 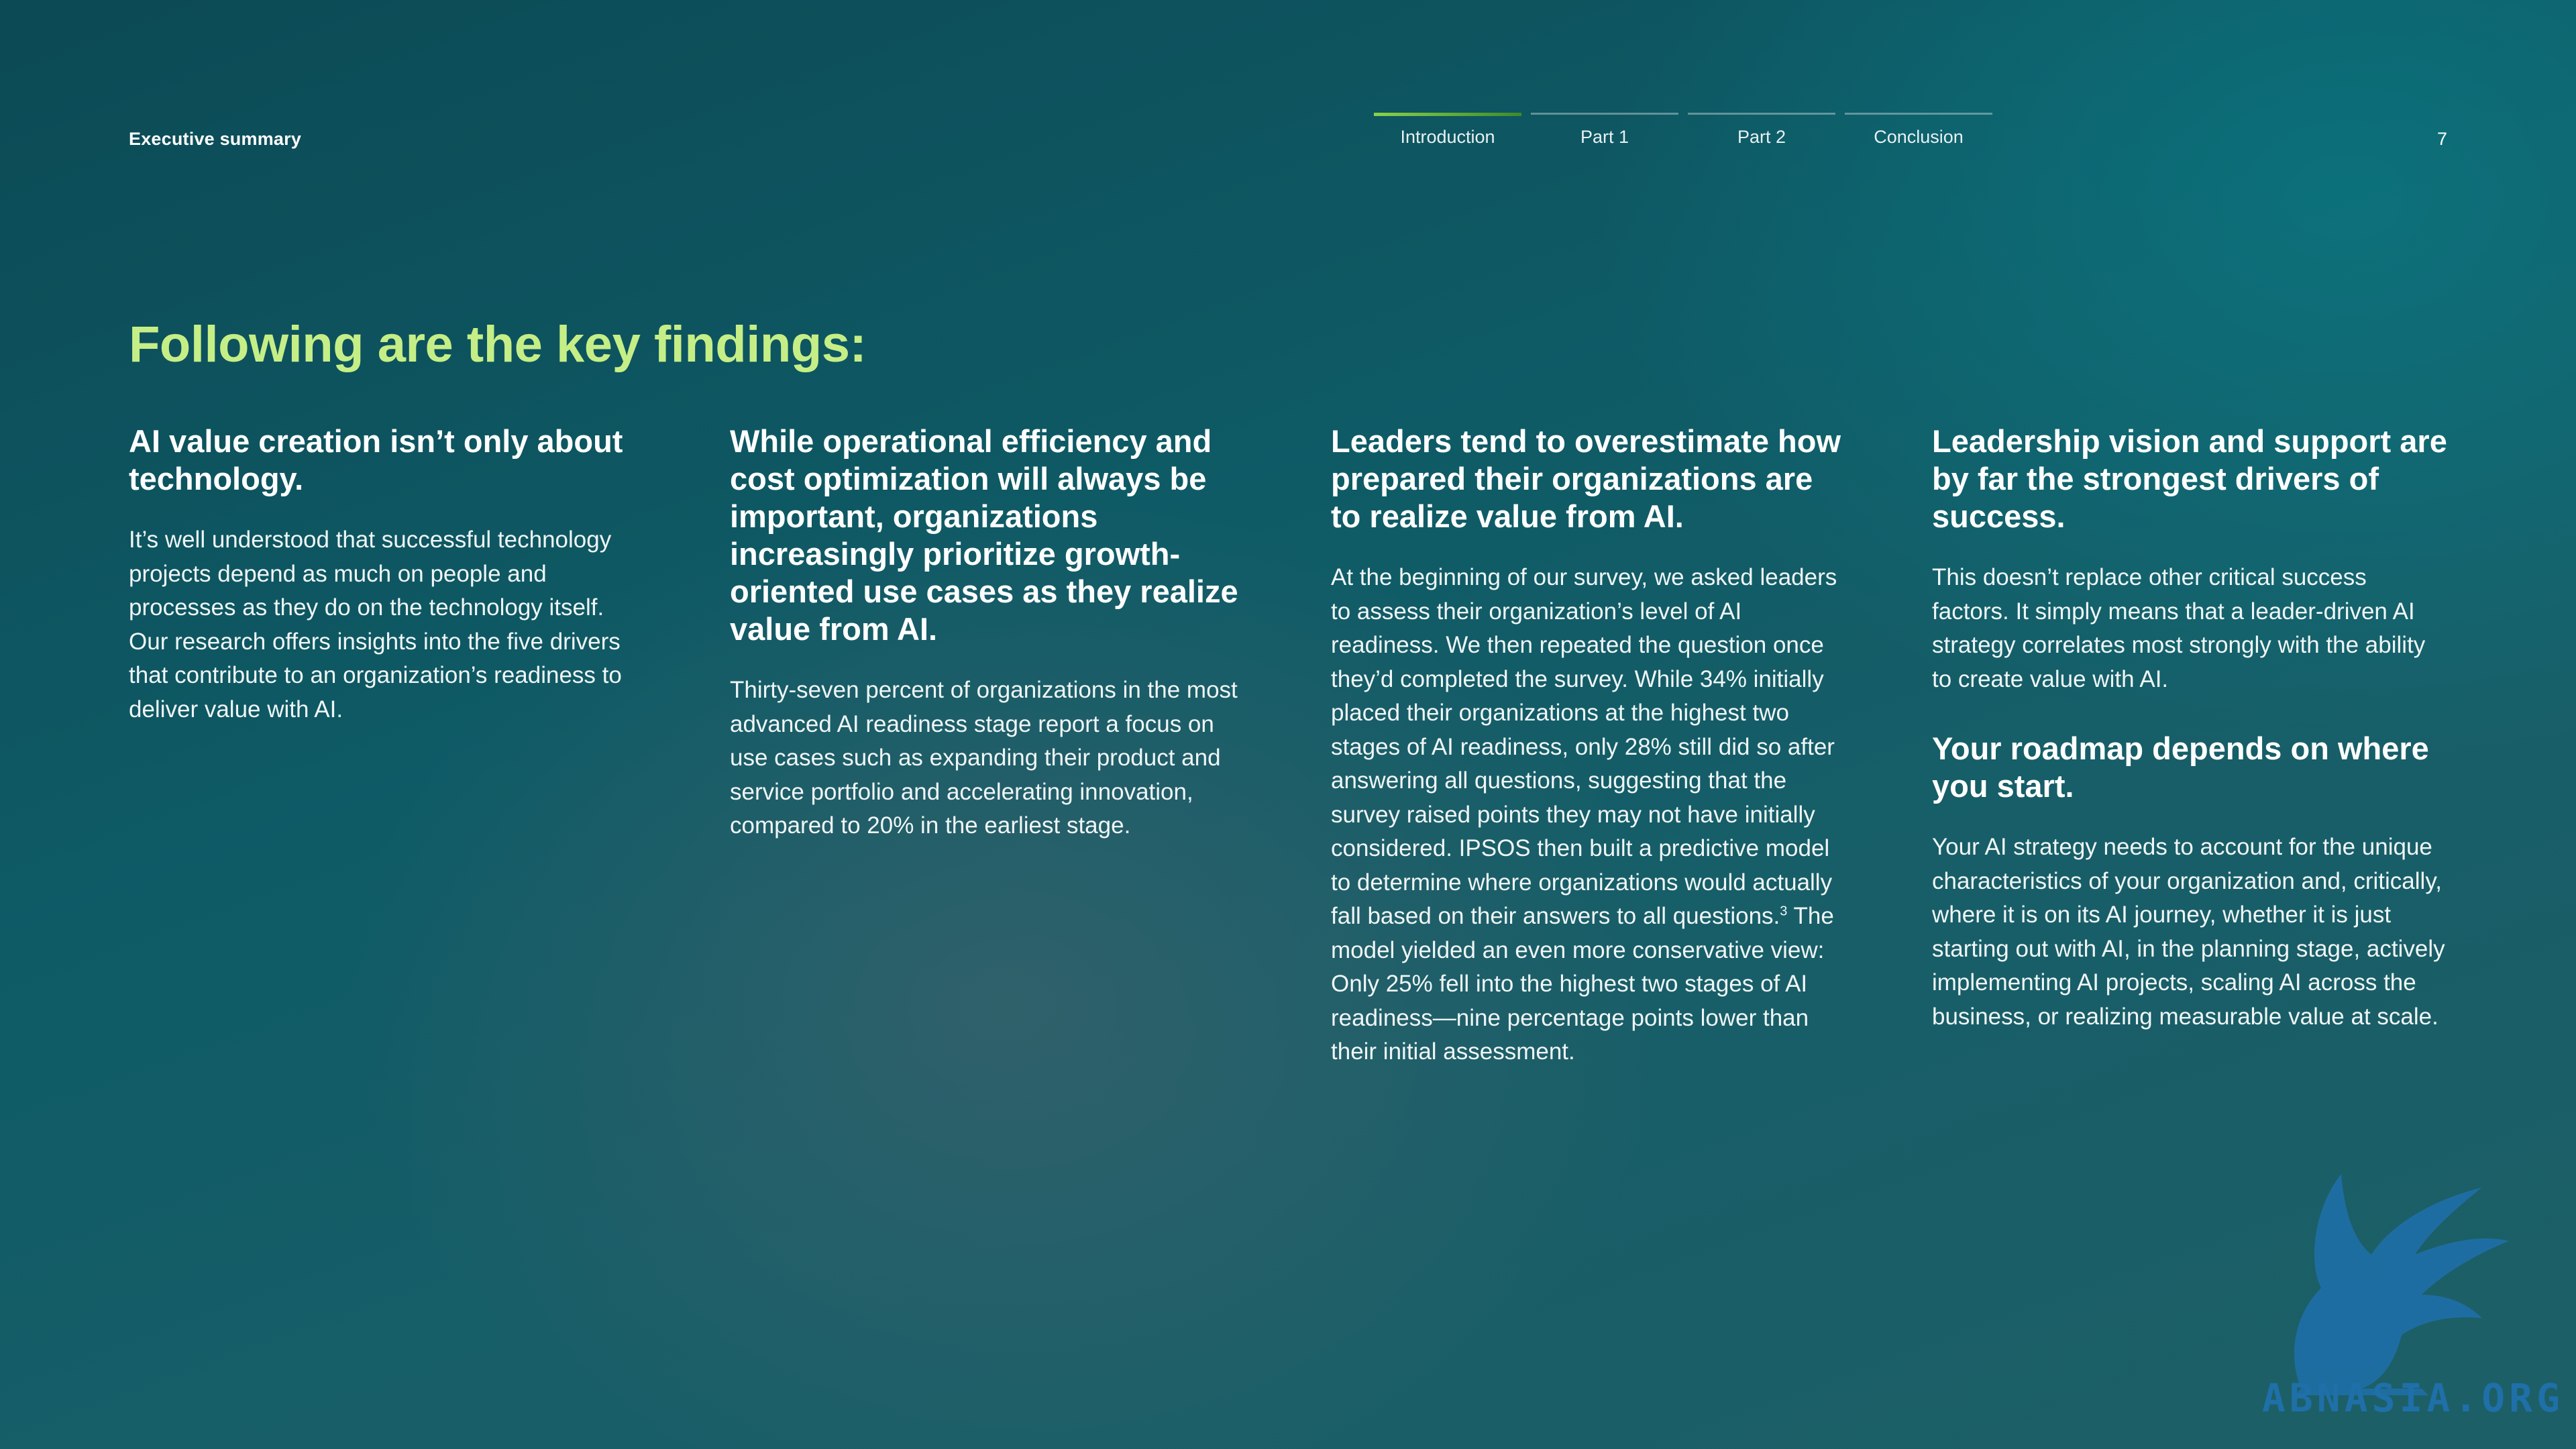 I want to click on tab-conclusion: Conclusion, so click(x=1918, y=130).